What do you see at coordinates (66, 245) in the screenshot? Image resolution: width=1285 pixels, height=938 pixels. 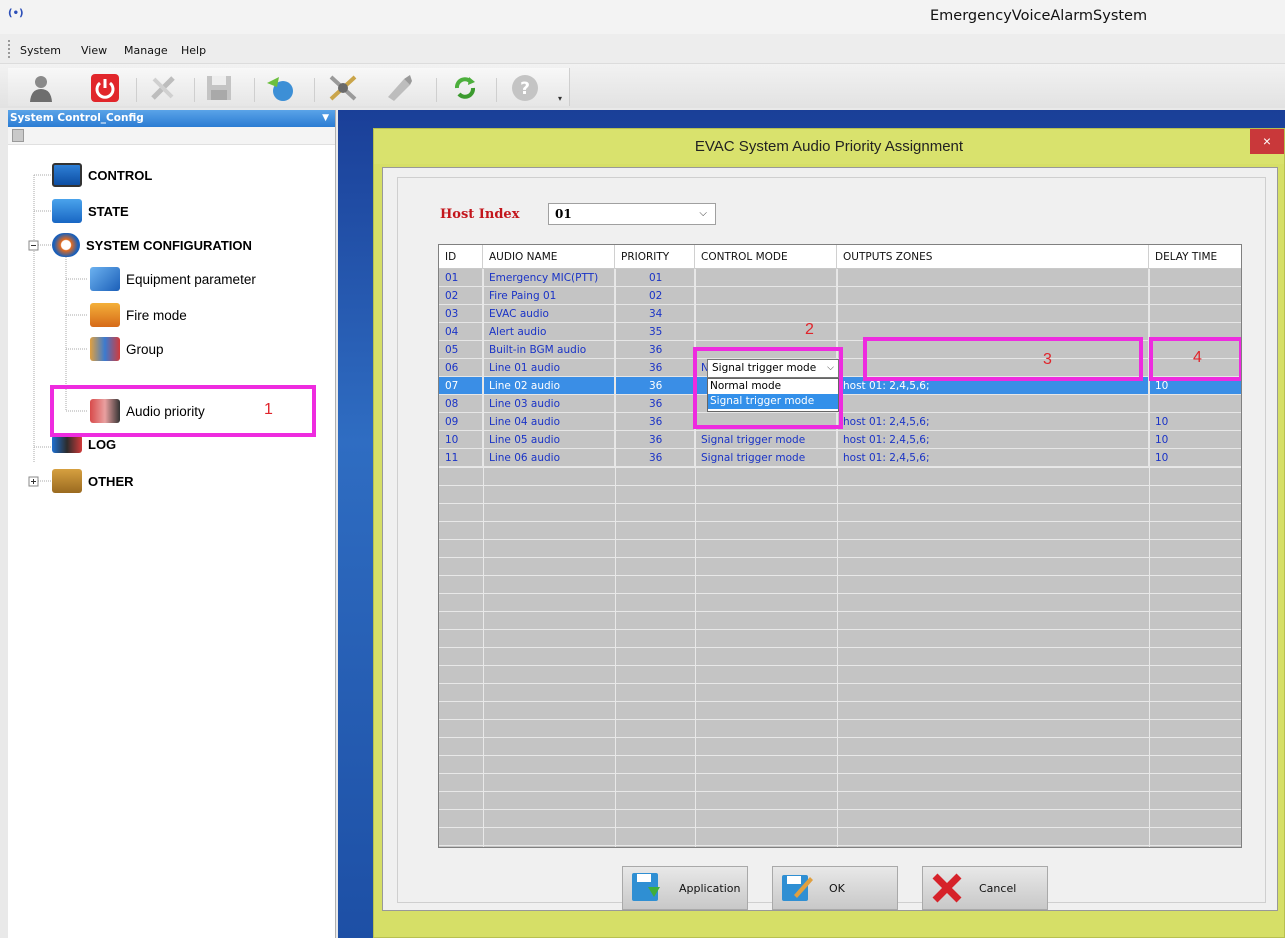 I see `gear-icon` at bounding box center [66, 245].